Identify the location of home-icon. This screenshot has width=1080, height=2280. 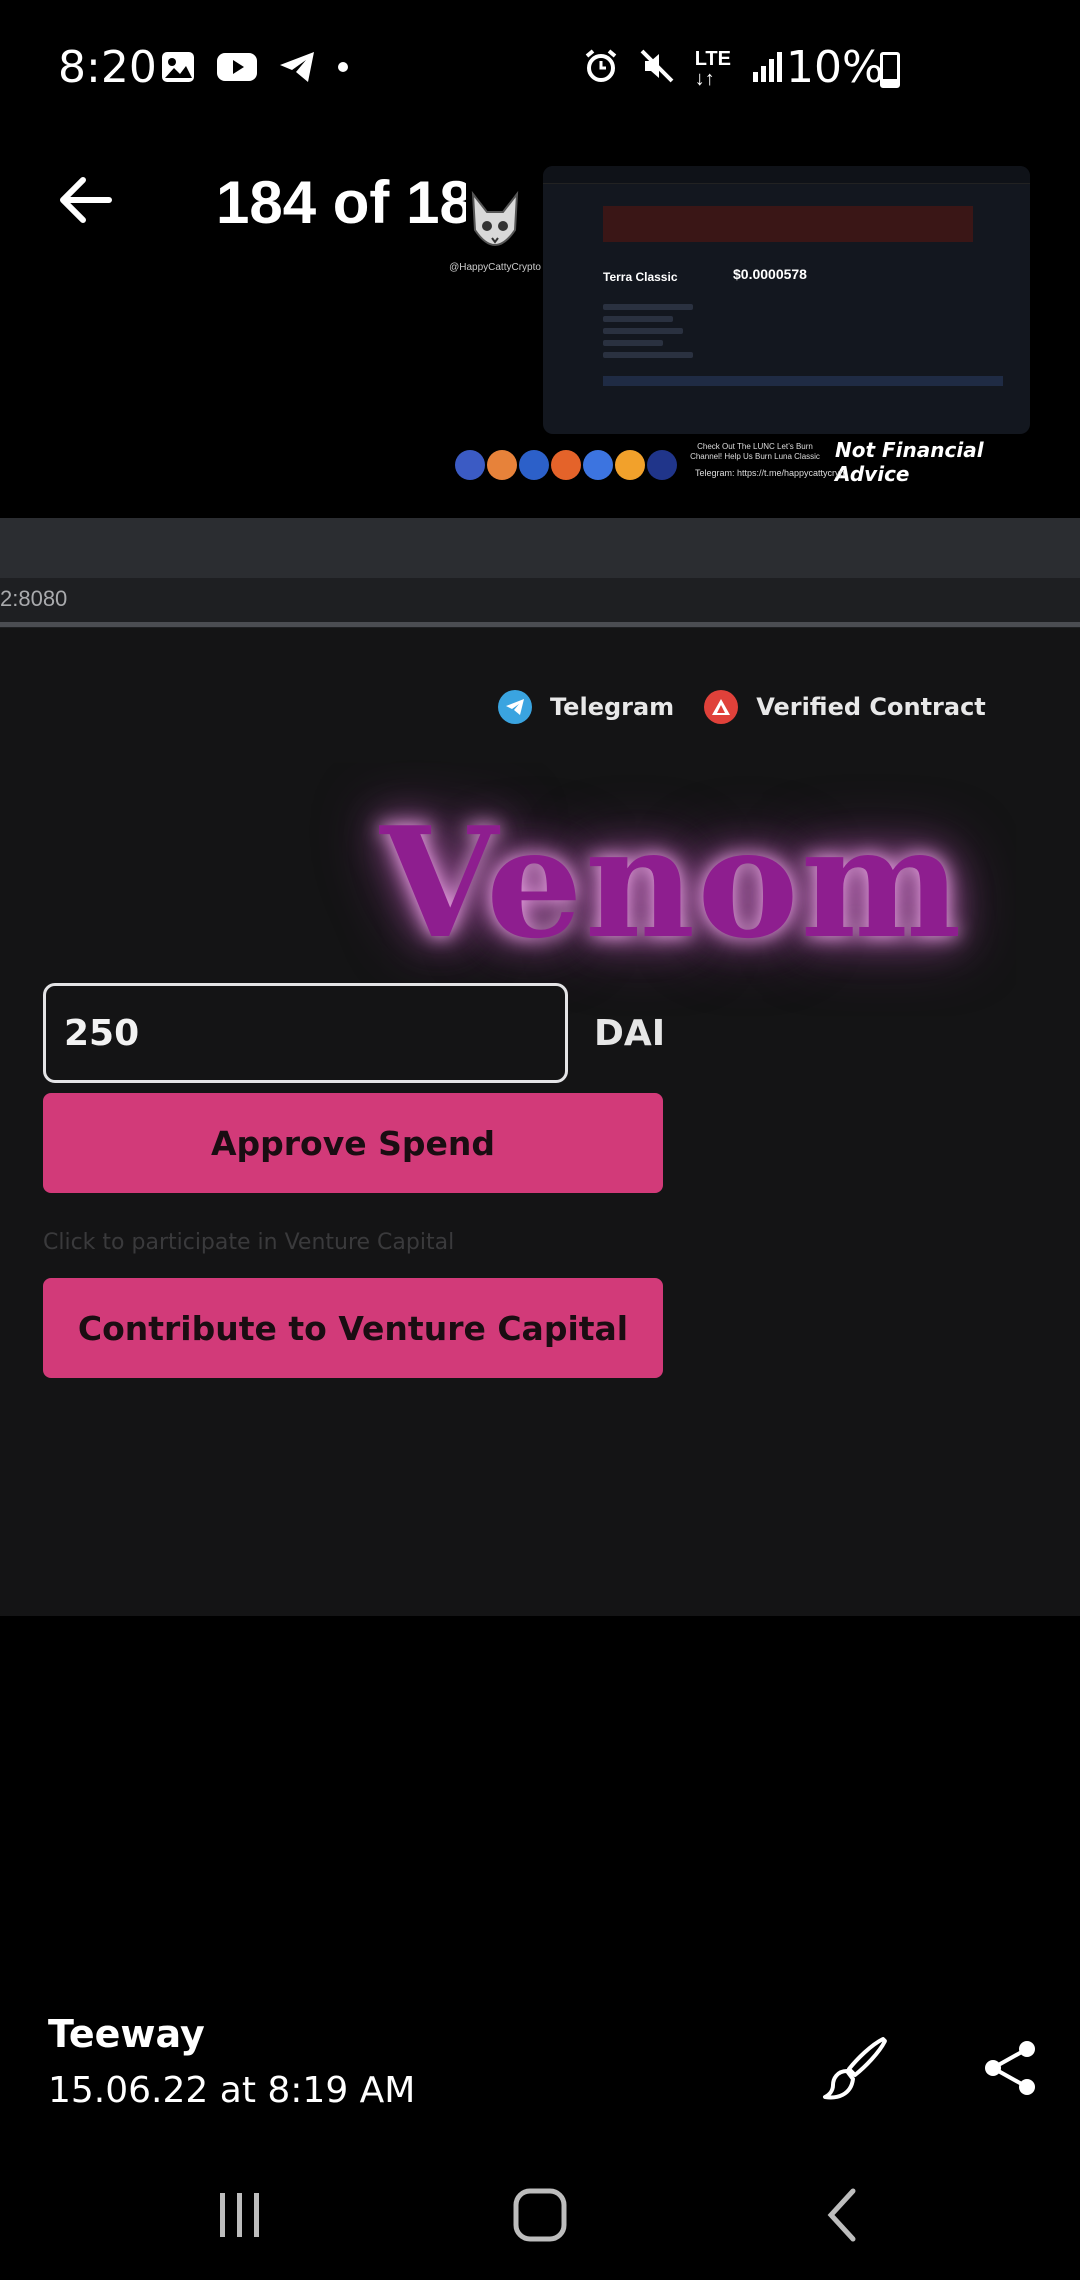
(540, 2215).